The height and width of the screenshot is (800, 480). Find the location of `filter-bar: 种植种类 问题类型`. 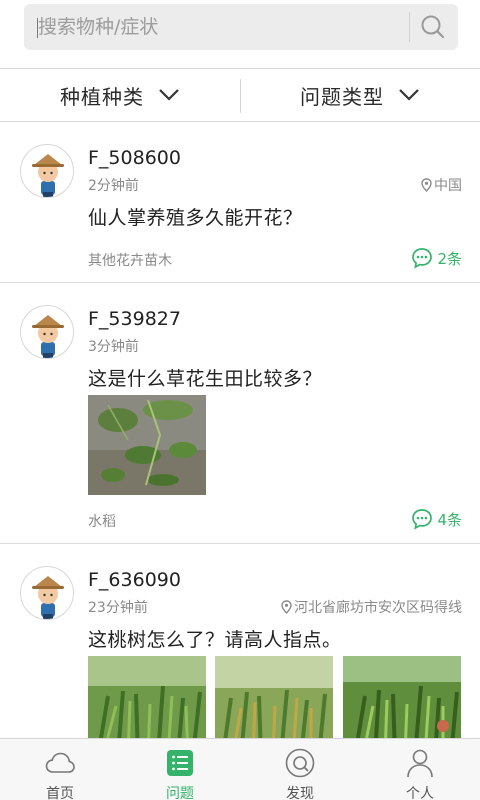

filter-bar: 种植种类 问题类型 is located at coordinates (240, 95).